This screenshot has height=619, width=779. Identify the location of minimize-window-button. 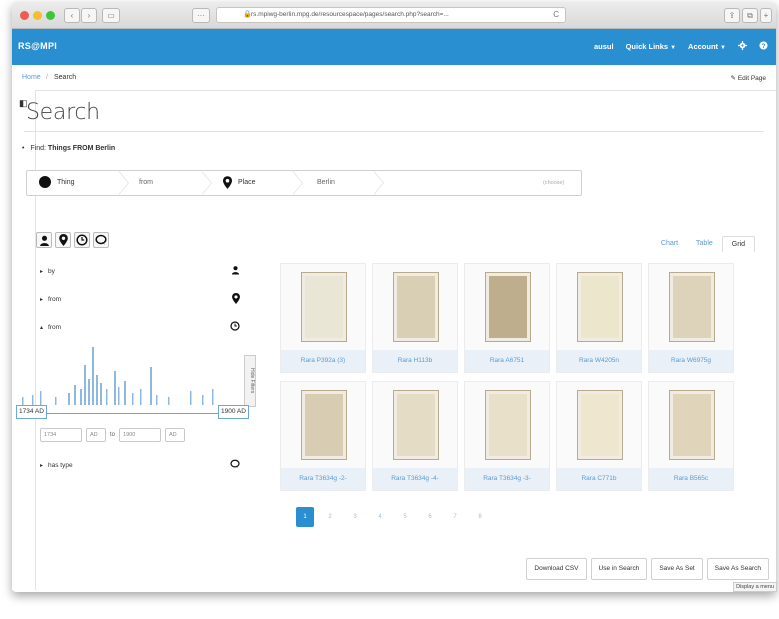
(37, 15).